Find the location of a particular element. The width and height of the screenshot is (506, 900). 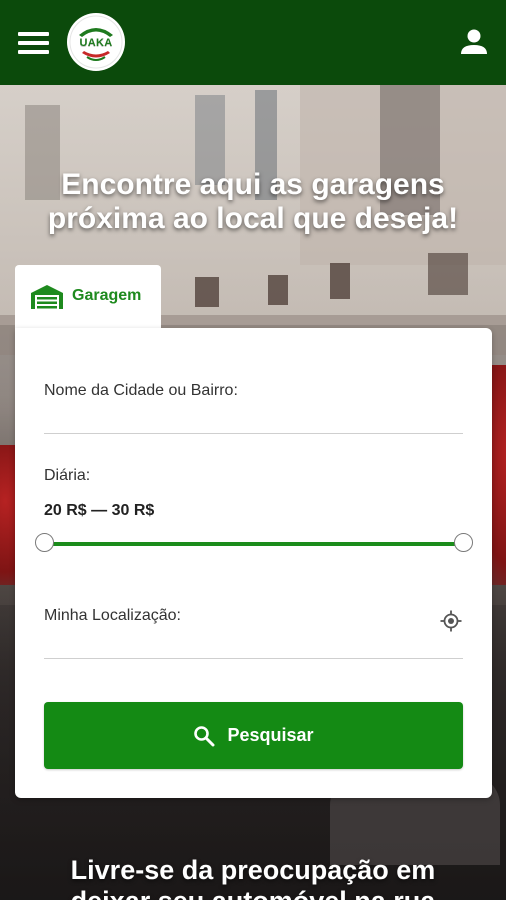

search-button-label: Pesquisar is located at coordinates (270, 735).